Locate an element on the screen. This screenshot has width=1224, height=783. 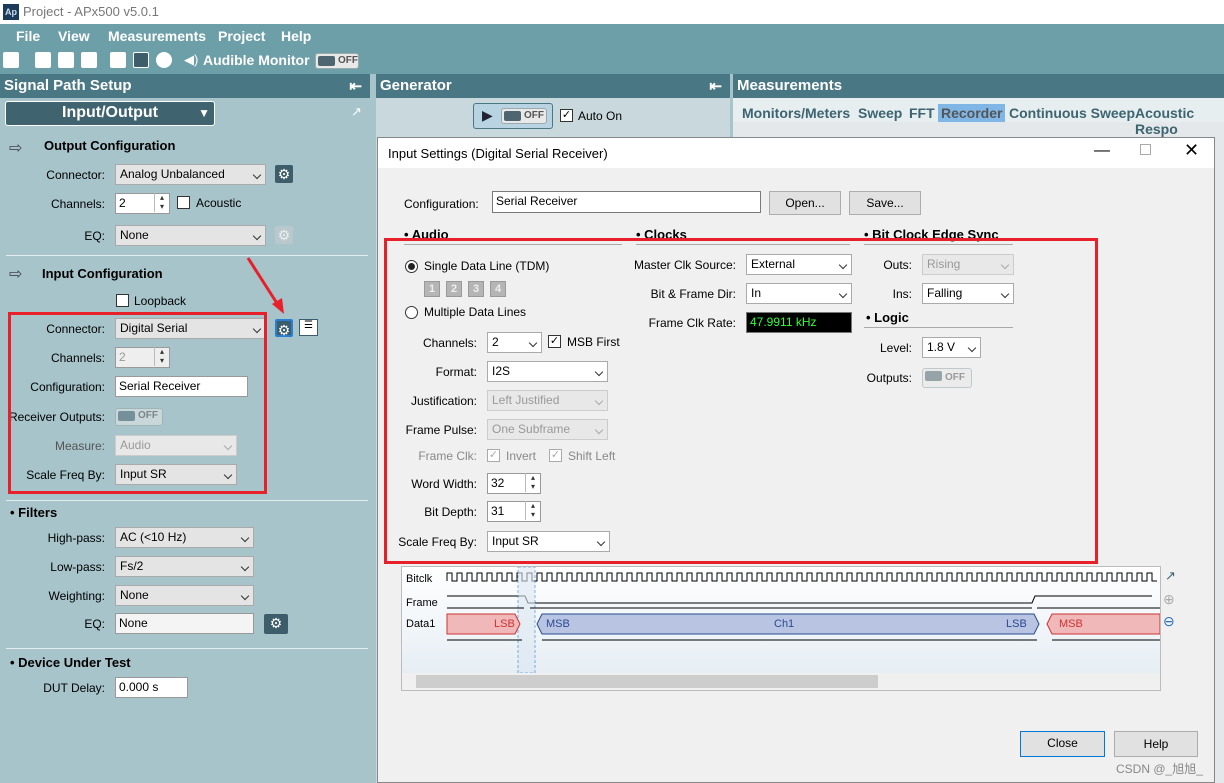
dut-delay-label: DUT Delay: is located at coordinates (74, 688).